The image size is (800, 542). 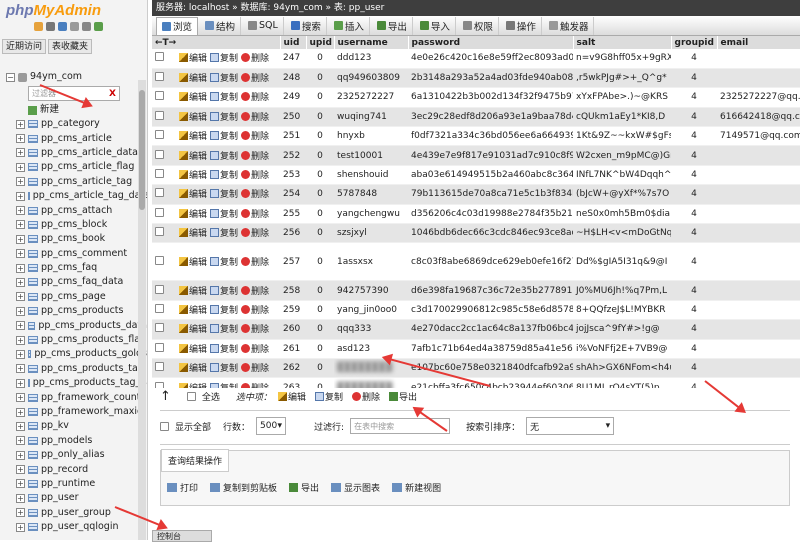 I want to click on sidebar-table-item: + pp_cms_article_flag, so click(x=75, y=167).